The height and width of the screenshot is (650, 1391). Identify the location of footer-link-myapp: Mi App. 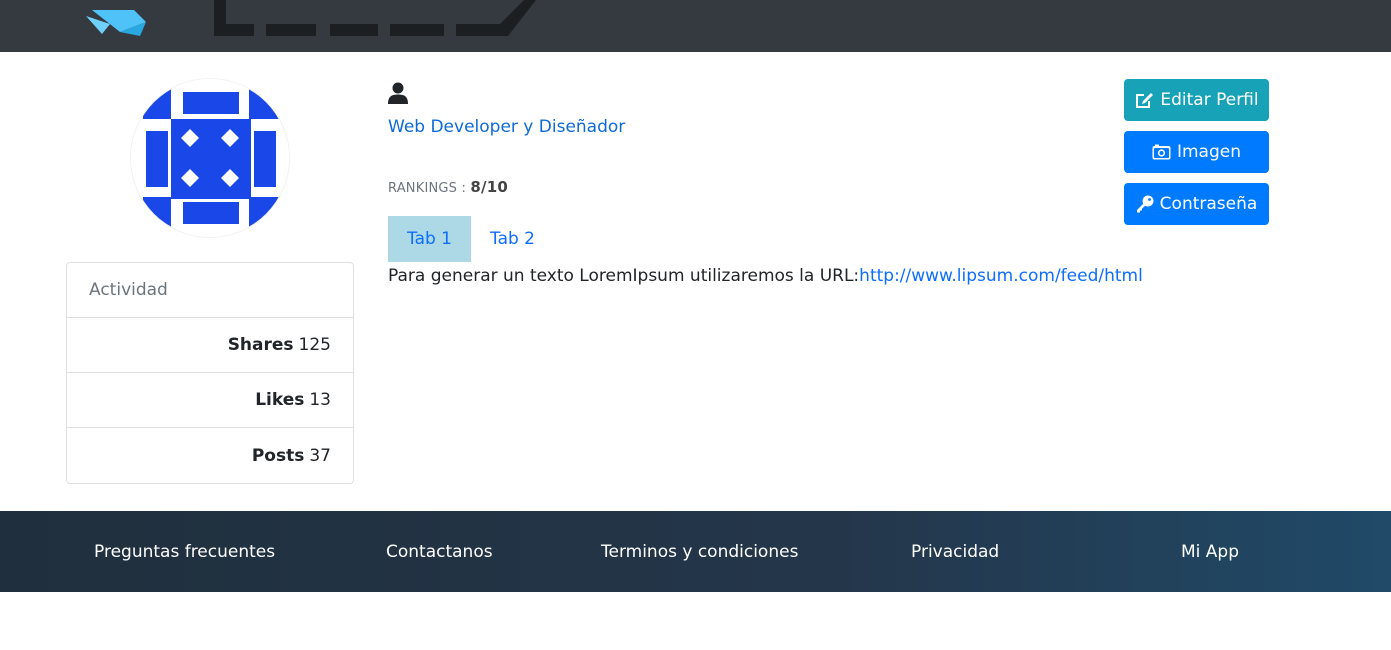
(1210, 551).